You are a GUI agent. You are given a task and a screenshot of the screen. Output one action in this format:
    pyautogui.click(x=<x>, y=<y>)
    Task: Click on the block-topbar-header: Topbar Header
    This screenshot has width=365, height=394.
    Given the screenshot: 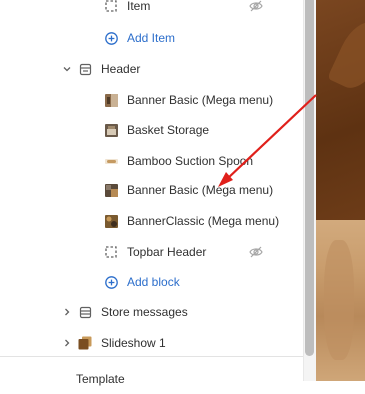 What is the action you would take?
    pyautogui.click(x=151, y=252)
    